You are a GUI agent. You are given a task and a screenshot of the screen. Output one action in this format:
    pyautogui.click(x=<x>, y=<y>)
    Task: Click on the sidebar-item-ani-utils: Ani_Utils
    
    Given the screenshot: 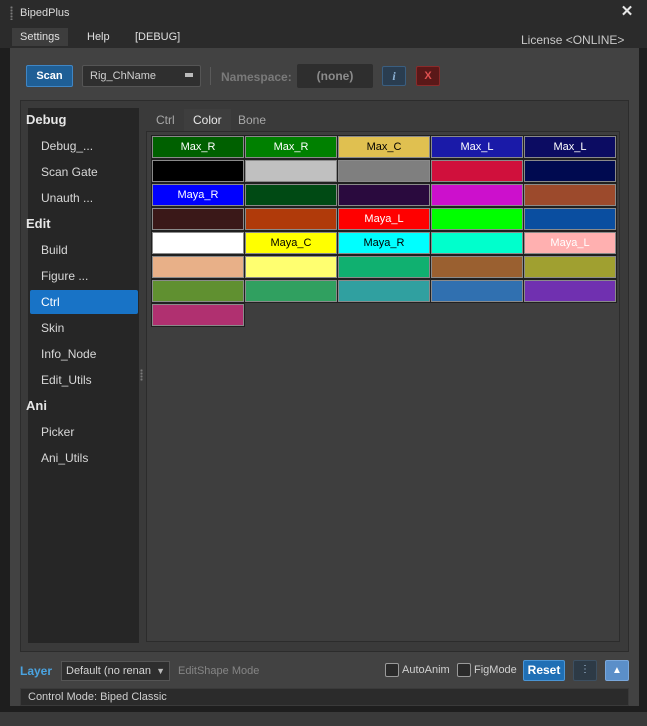 What is the action you would take?
    pyautogui.click(x=64, y=458)
    